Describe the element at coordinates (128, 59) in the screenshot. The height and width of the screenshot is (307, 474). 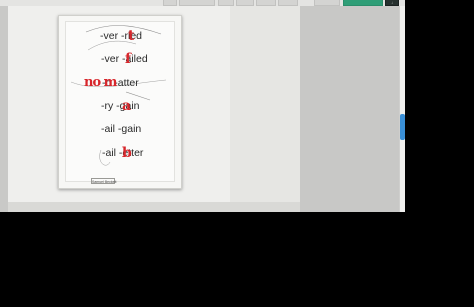
I see `red-correction: f` at that location.